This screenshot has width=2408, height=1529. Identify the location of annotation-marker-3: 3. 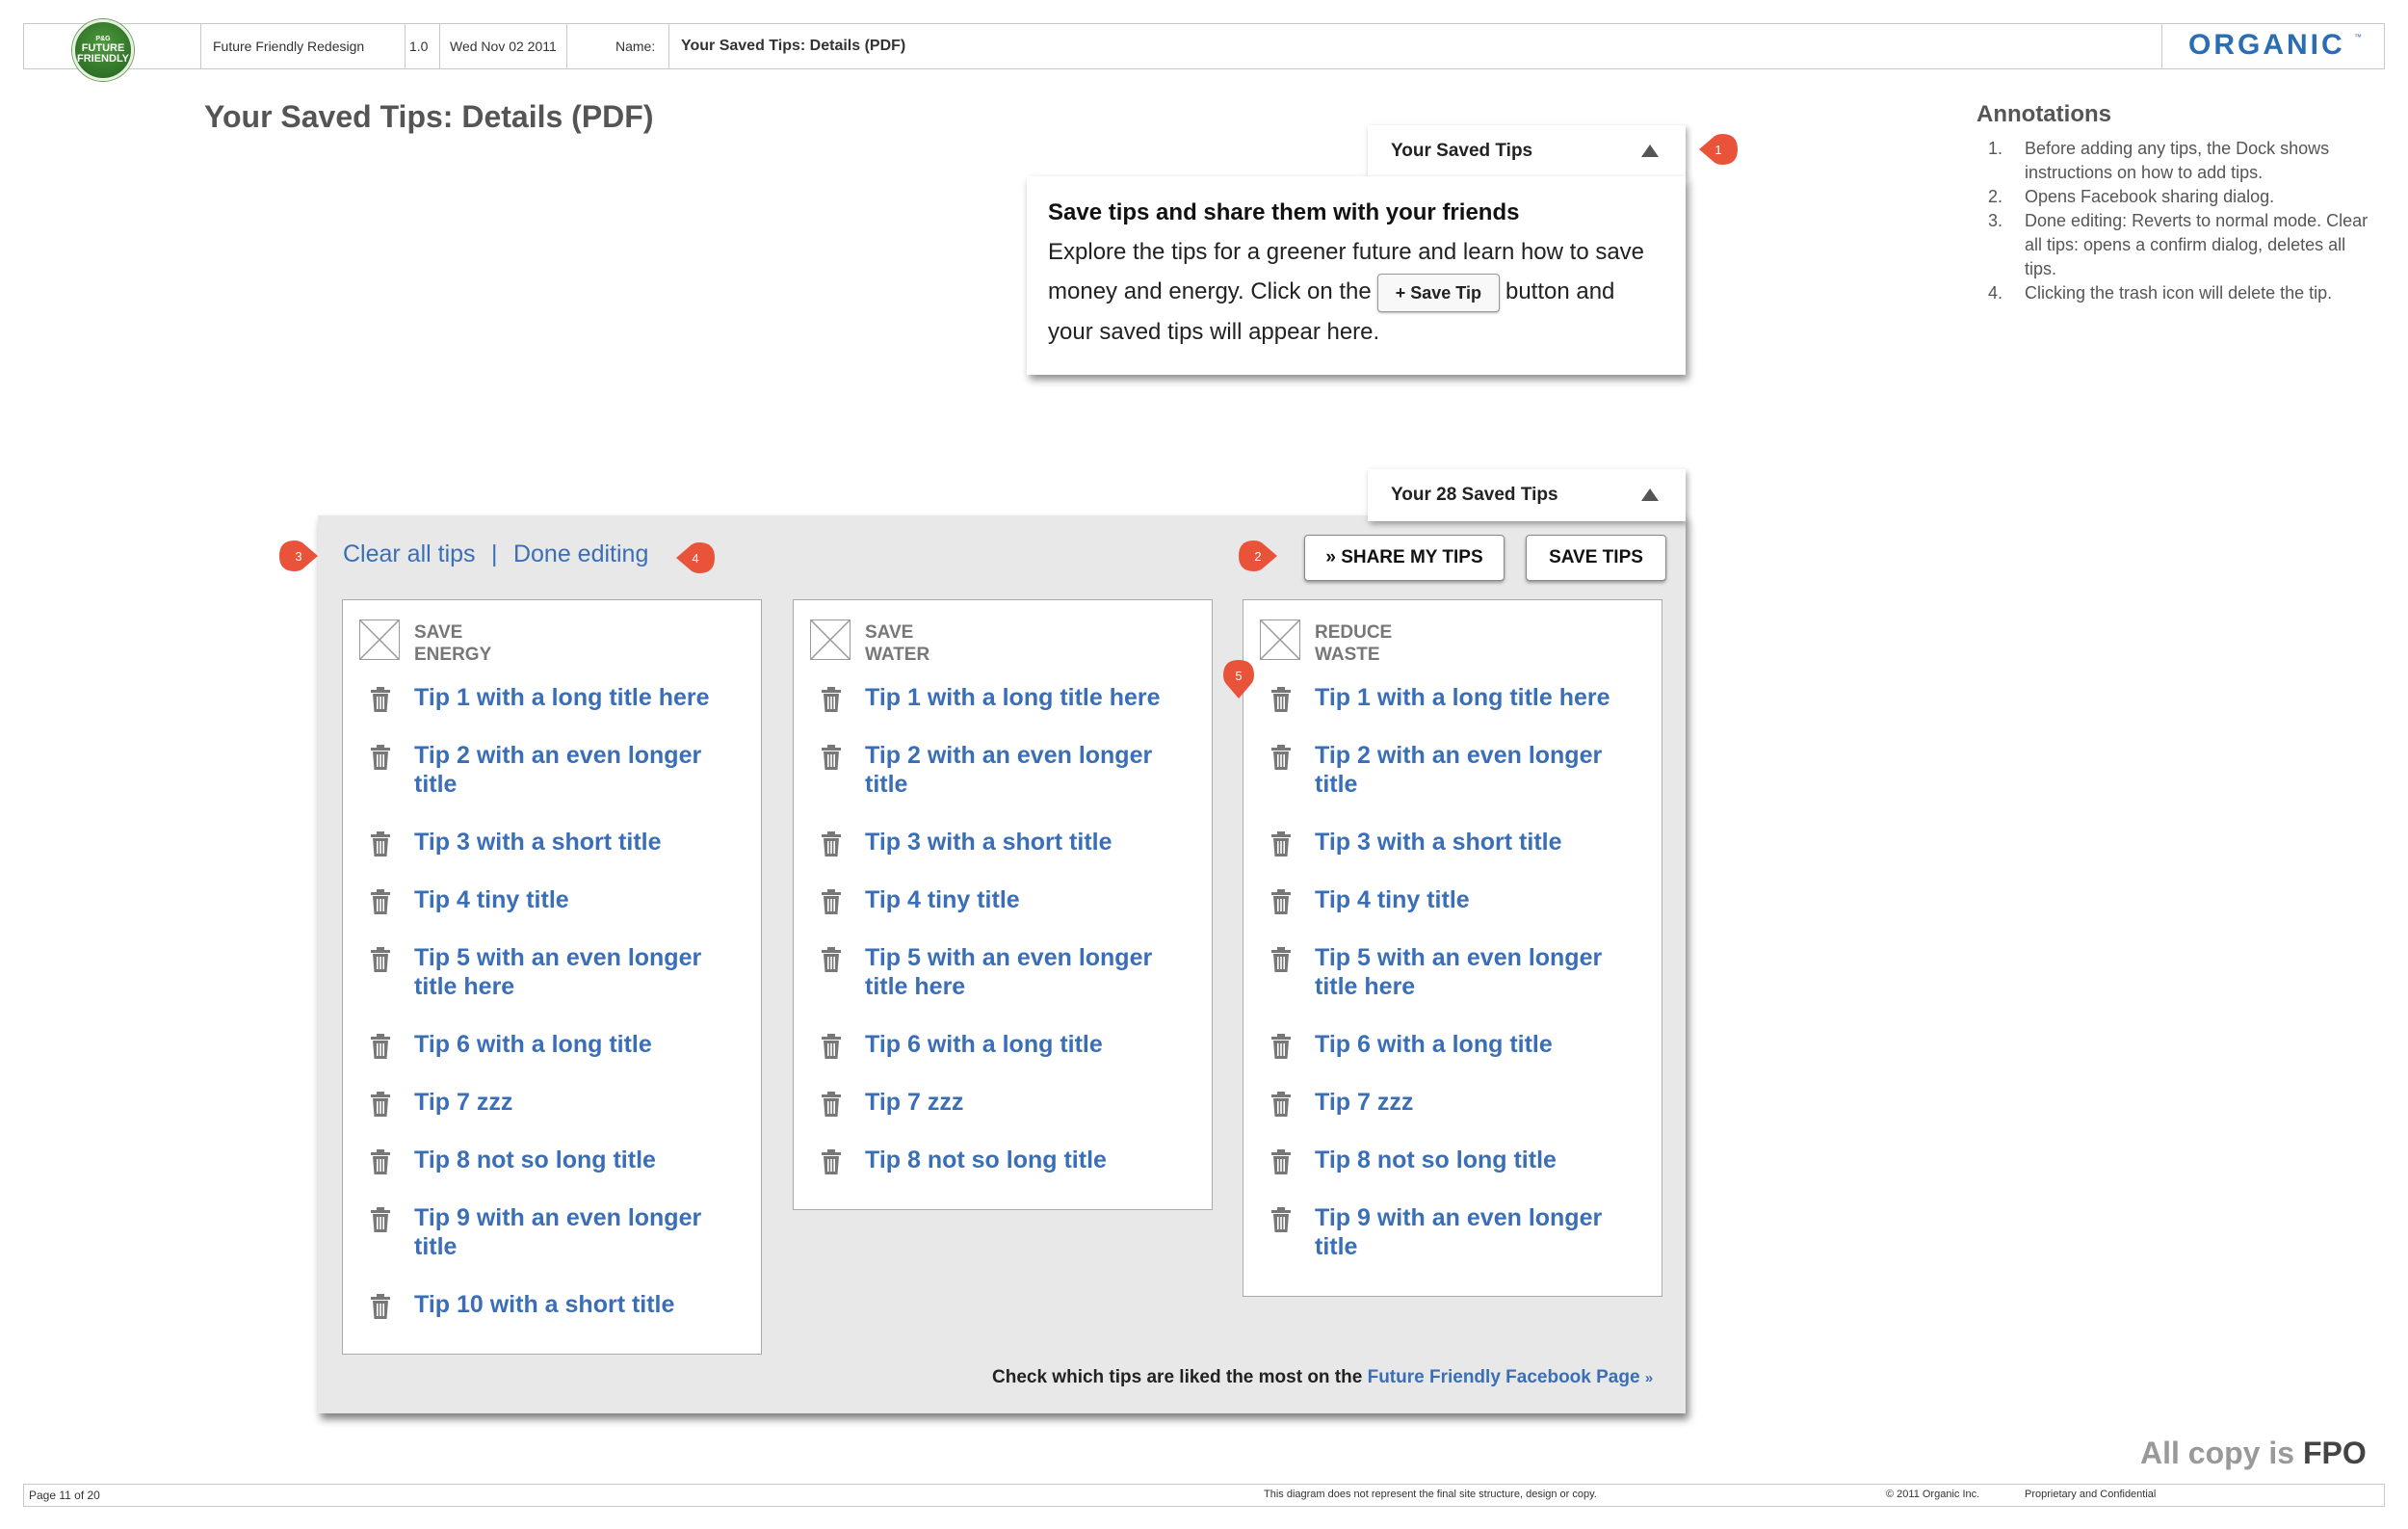
(298, 556).